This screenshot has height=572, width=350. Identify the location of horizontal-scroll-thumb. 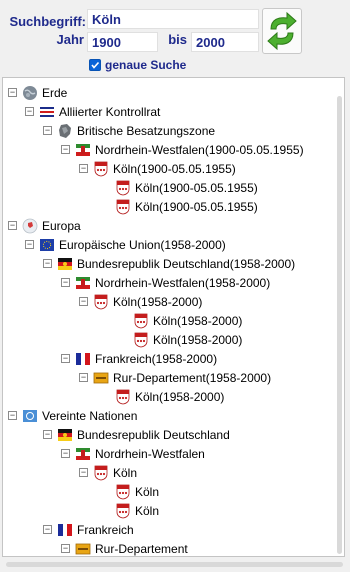
(174, 564).